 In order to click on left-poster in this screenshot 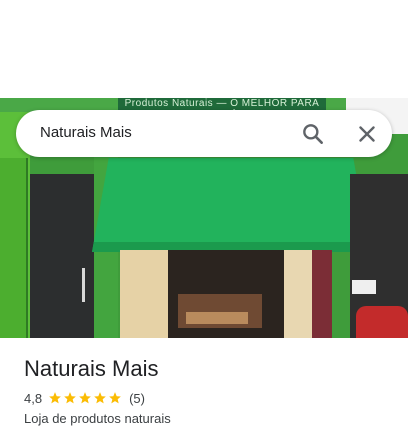, I will do `click(14, 248)`.